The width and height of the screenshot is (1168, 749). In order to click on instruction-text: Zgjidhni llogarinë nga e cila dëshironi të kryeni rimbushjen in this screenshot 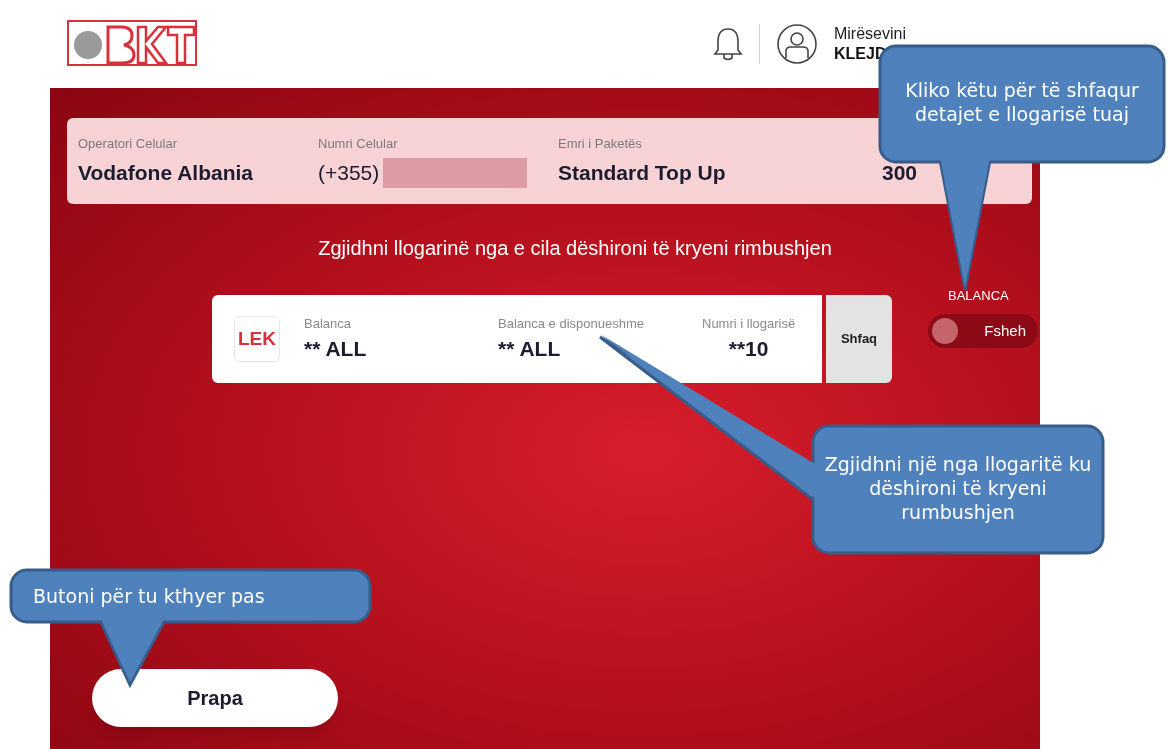, I will do `click(575, 248)`.